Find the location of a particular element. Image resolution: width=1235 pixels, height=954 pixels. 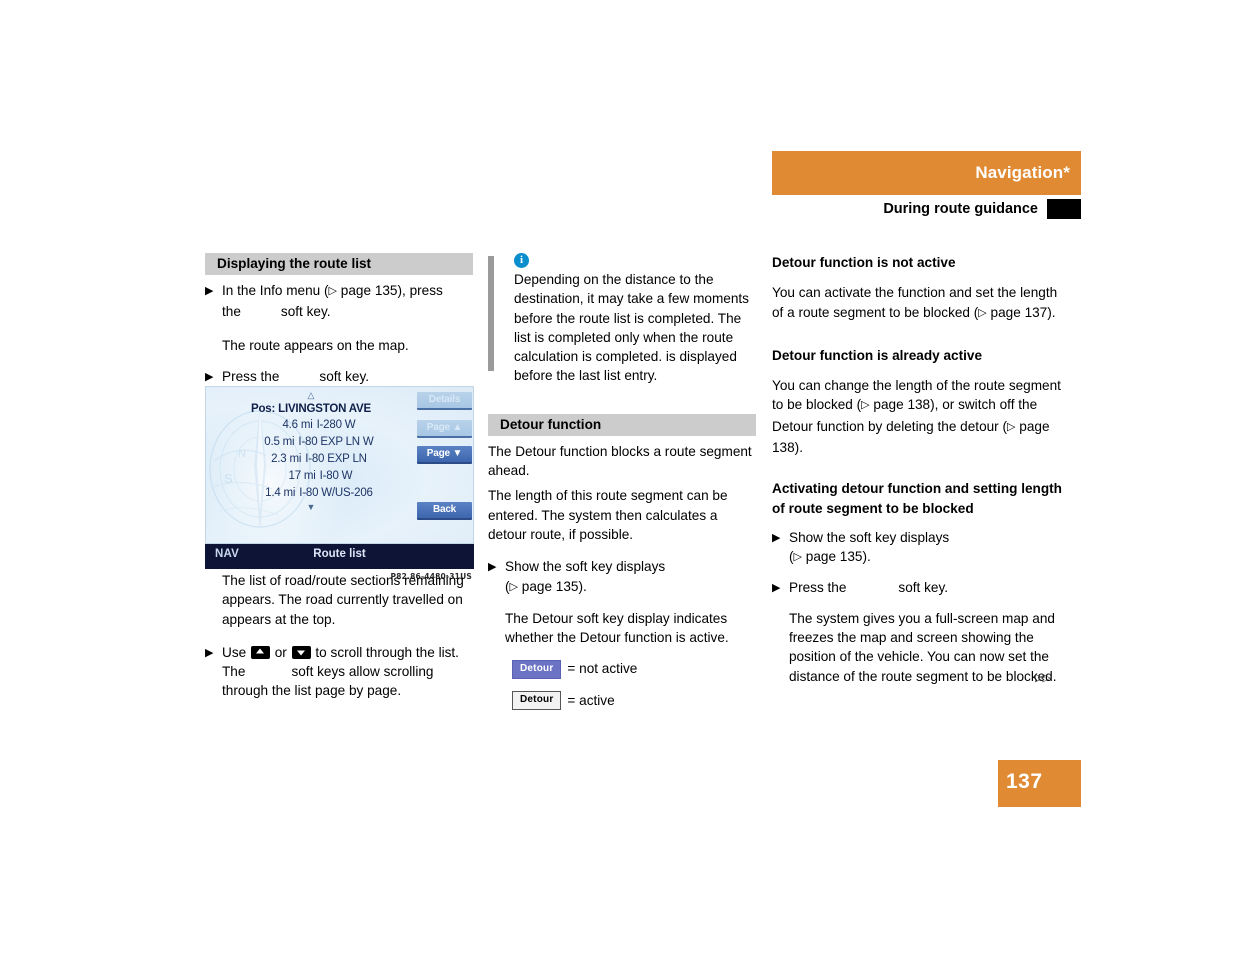

route-list-row: 4.6 mi I-280 W is located at coordinates (311, 425).